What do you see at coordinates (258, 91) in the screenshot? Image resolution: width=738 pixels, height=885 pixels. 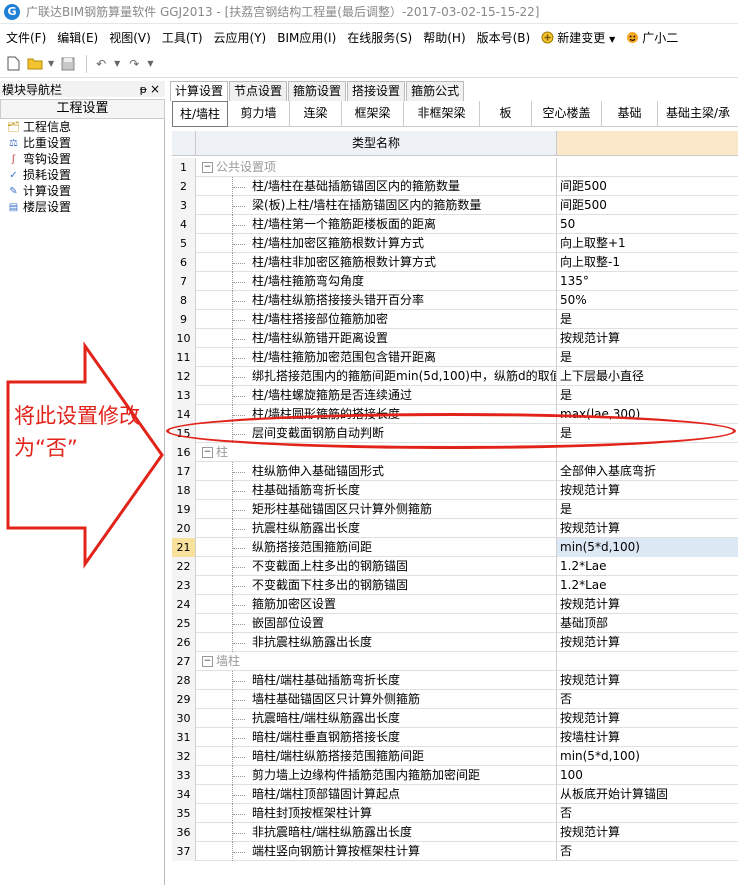 I see `tab-node-settings: 节点设置` at bounding box center [258, 91].